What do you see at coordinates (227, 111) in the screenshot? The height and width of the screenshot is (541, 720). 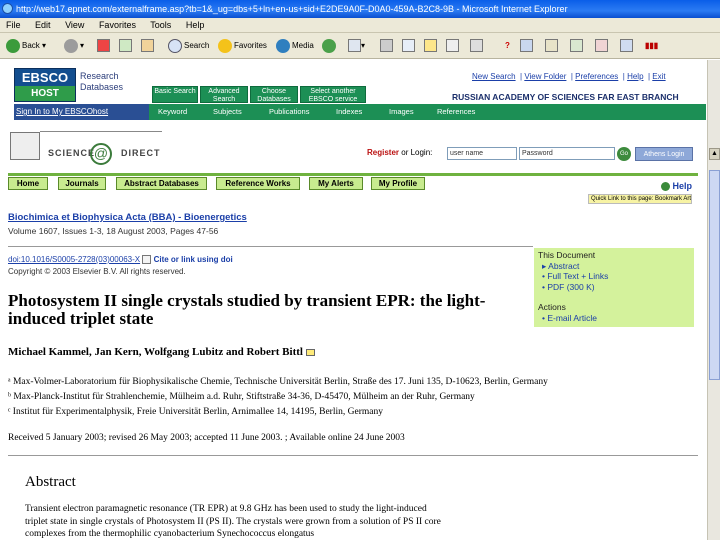 I see `nav-subjects: Subjects` at bounding box center [227, 111].